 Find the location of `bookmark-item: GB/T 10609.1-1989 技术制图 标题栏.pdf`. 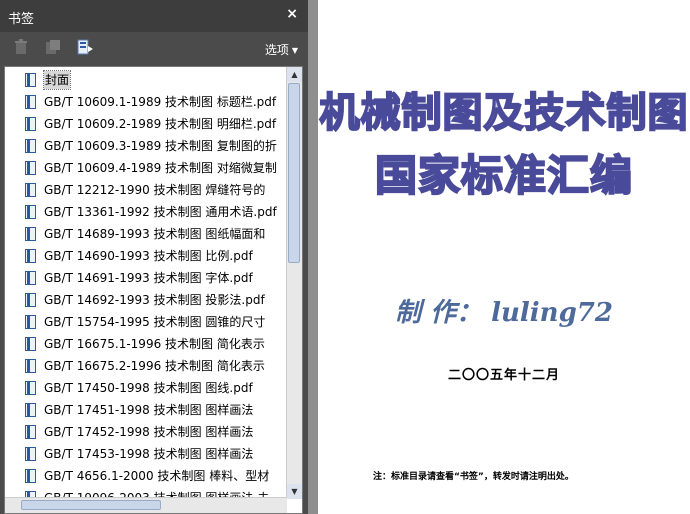

bookmark-item: GB/T 10609.1-1989 技术制图 标题栏.pdf is located at coordinates (146, 102).